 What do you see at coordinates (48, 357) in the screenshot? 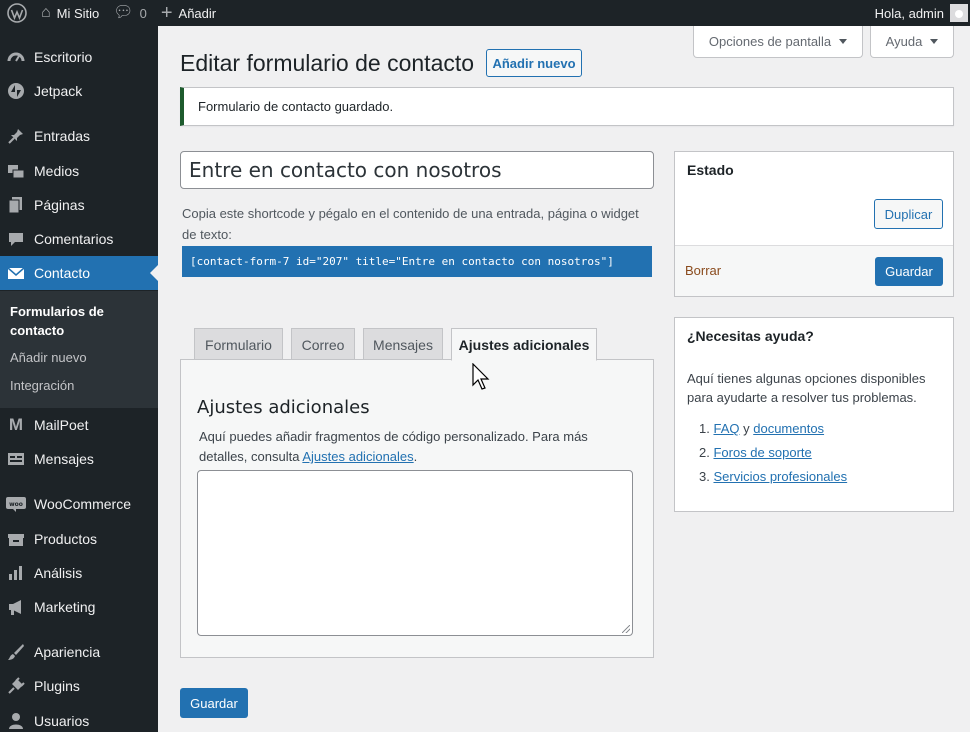
I see `submenu-item-anadir-nuevo: Añadir nuevo` at bounding box center [48, 357].